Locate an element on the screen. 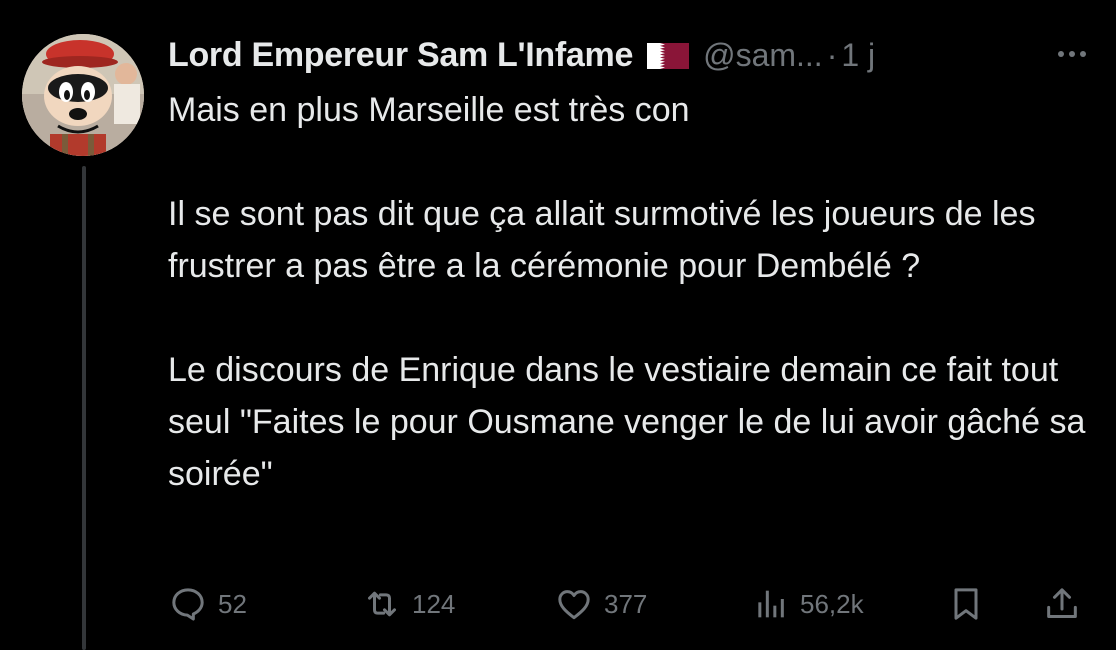 Image resolution: width=1116 pixels, height=650 pixels. reply-icon is located at coordinates (188, 604).